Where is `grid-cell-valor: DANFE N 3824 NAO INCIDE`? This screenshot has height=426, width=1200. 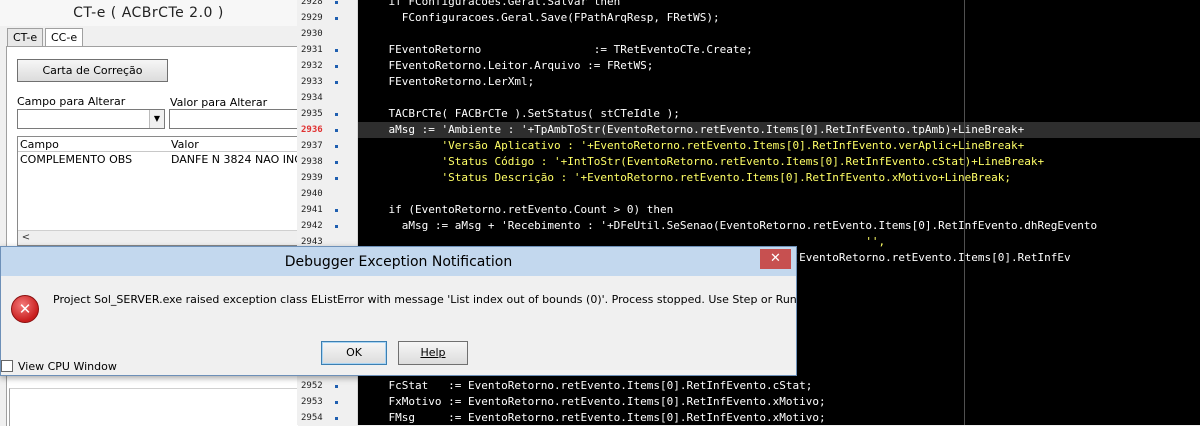 grid-cell-valor: DANFE N 3824 NAO INCIDE is located at coordinates (234, 159).